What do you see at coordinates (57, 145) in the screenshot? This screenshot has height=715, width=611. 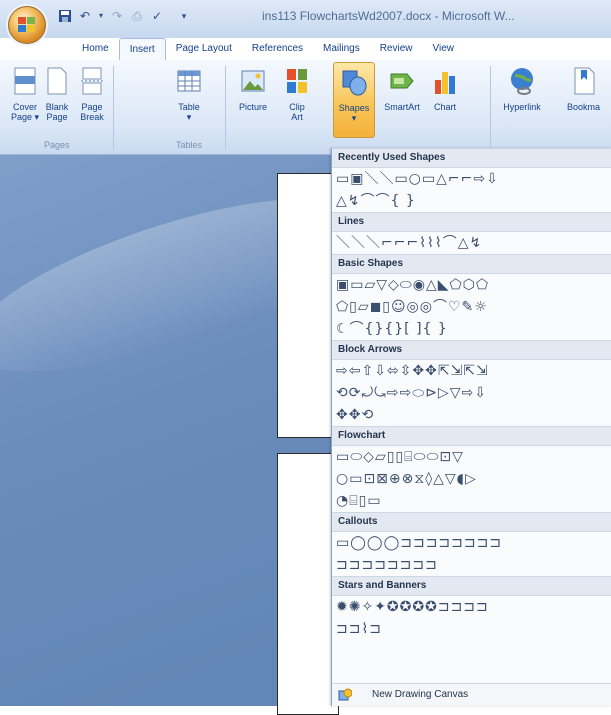 I see `group-label-pages: Pages` at bounding box center [57, 145].